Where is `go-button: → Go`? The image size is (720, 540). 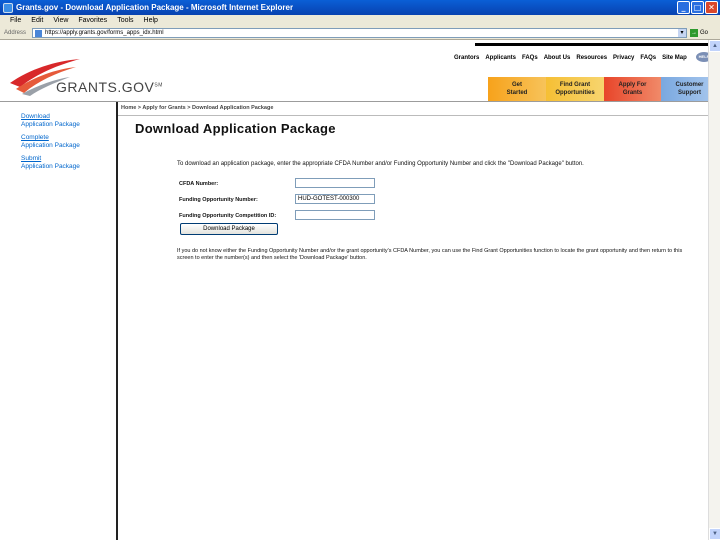 go-button: → Go is located at coordinates (705, 33).